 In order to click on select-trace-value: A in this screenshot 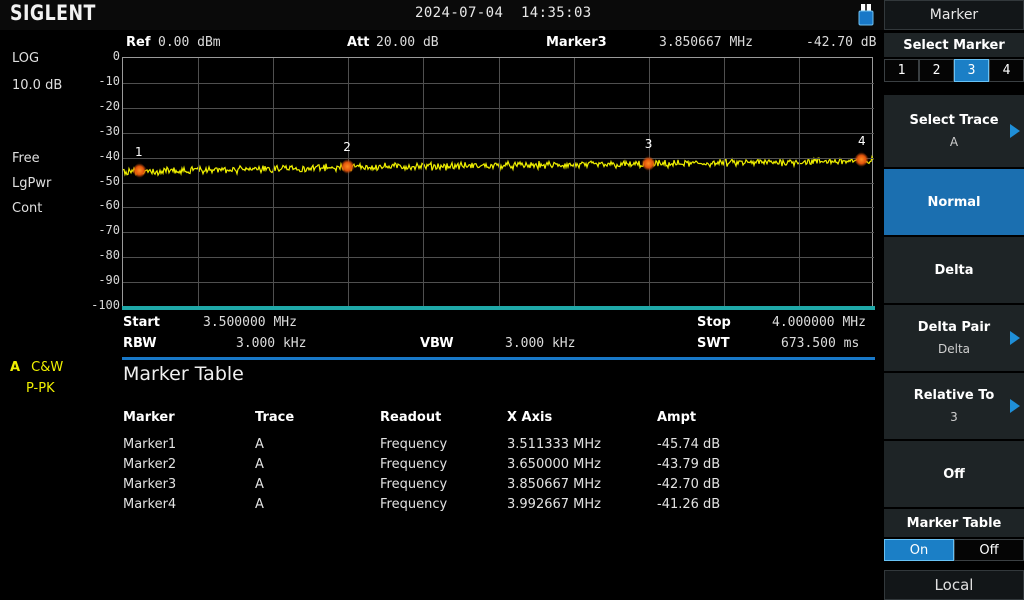, I will do `click(954, 142)`.